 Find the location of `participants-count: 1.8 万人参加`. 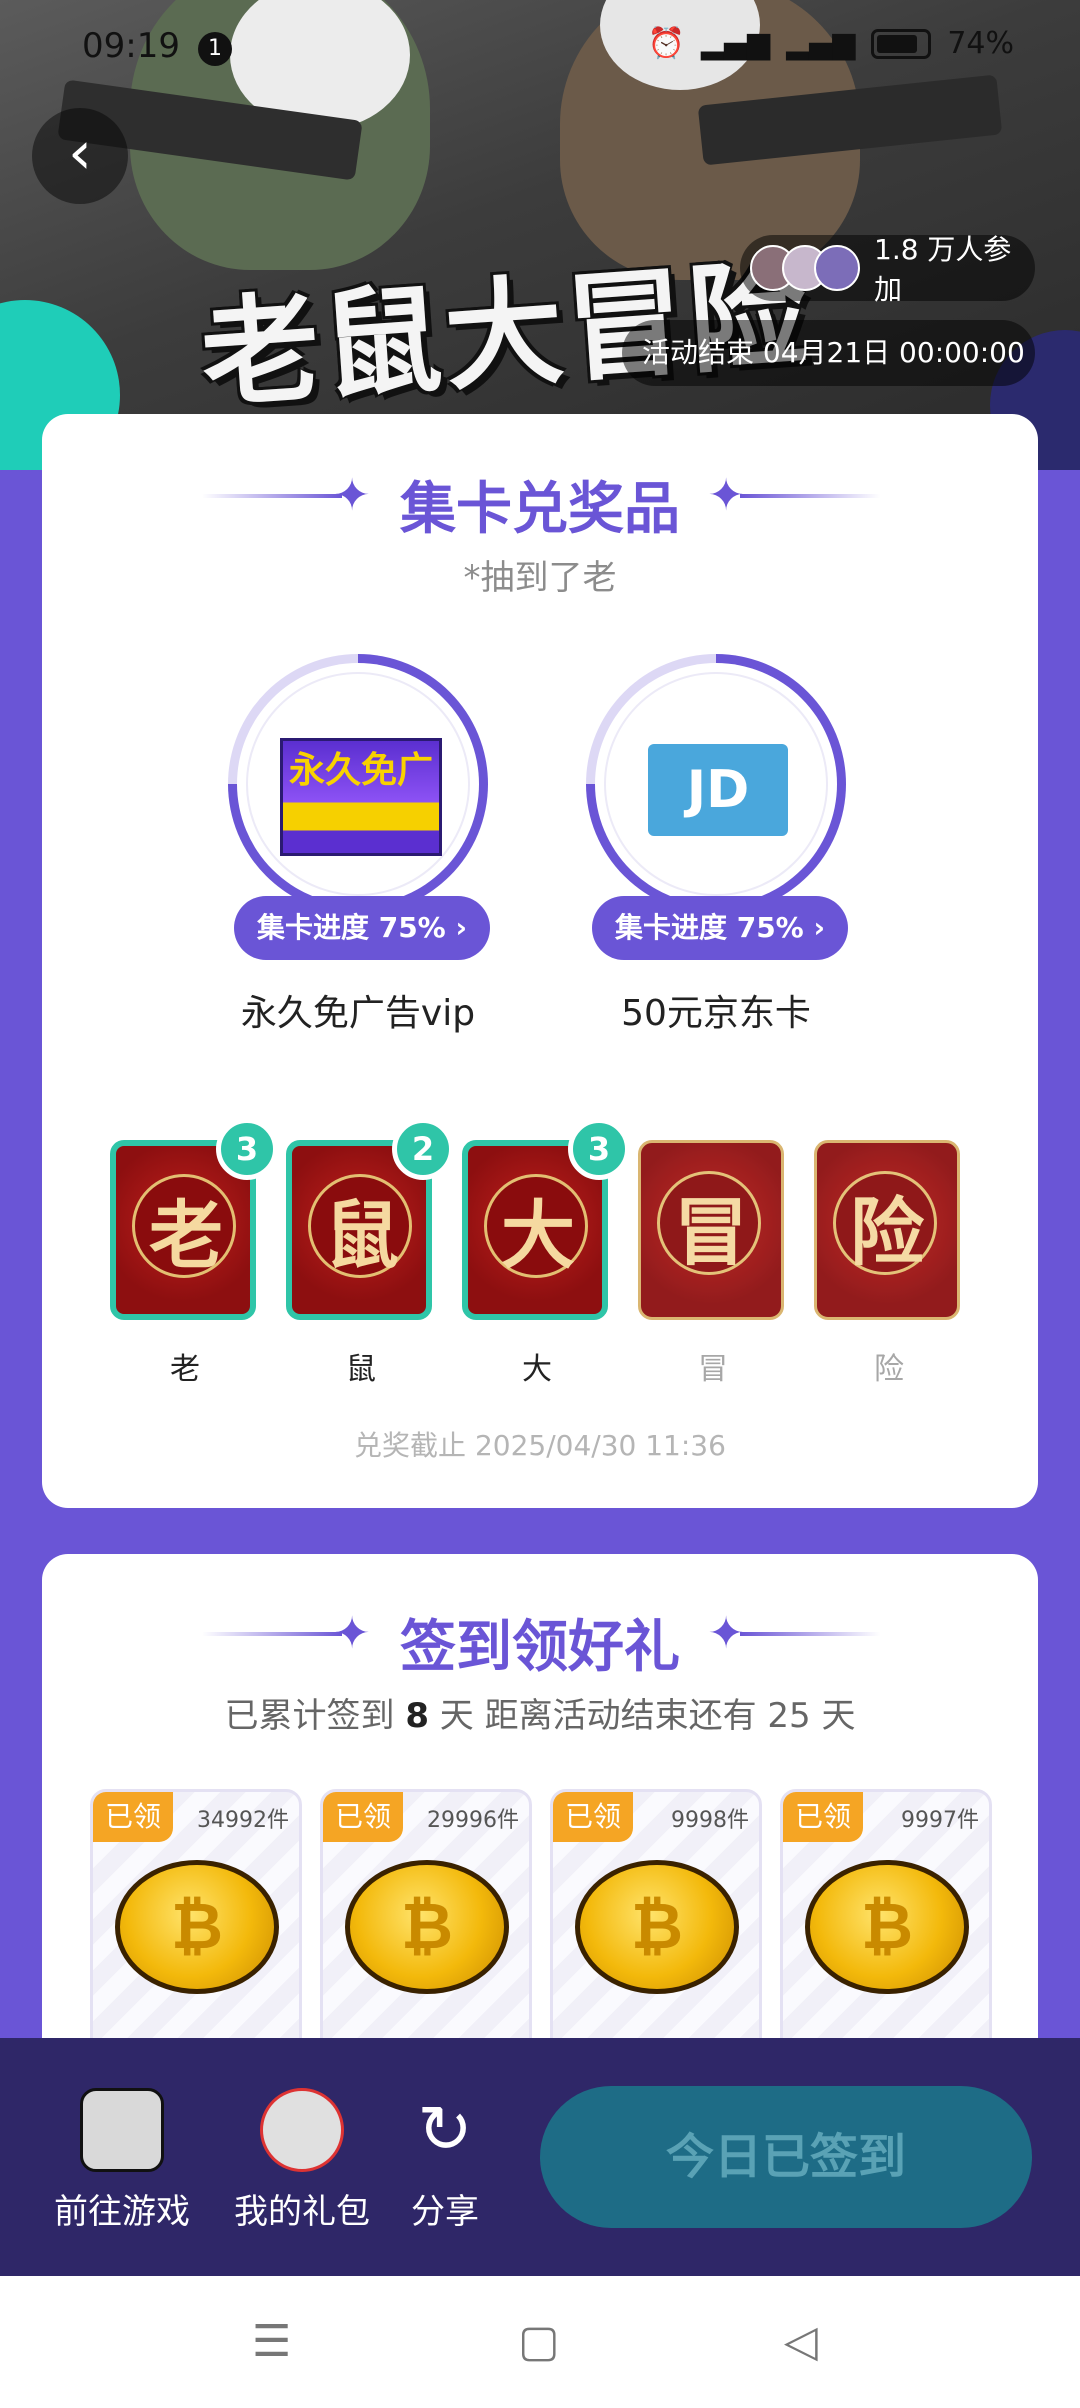

participants-count: 1.8 万人参加 is located at coordinates (943, 269).